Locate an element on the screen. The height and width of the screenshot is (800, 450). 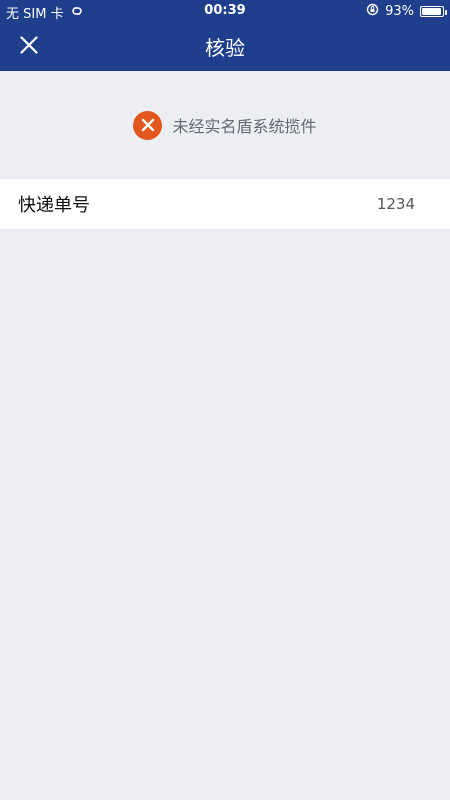
orientation-lock-icon is located at coordinates (372, 11).